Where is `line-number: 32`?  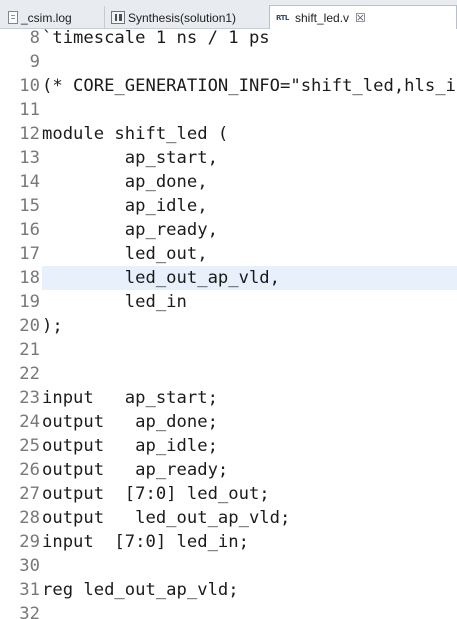 line-number: 32 is located at coordinates (29, 611).